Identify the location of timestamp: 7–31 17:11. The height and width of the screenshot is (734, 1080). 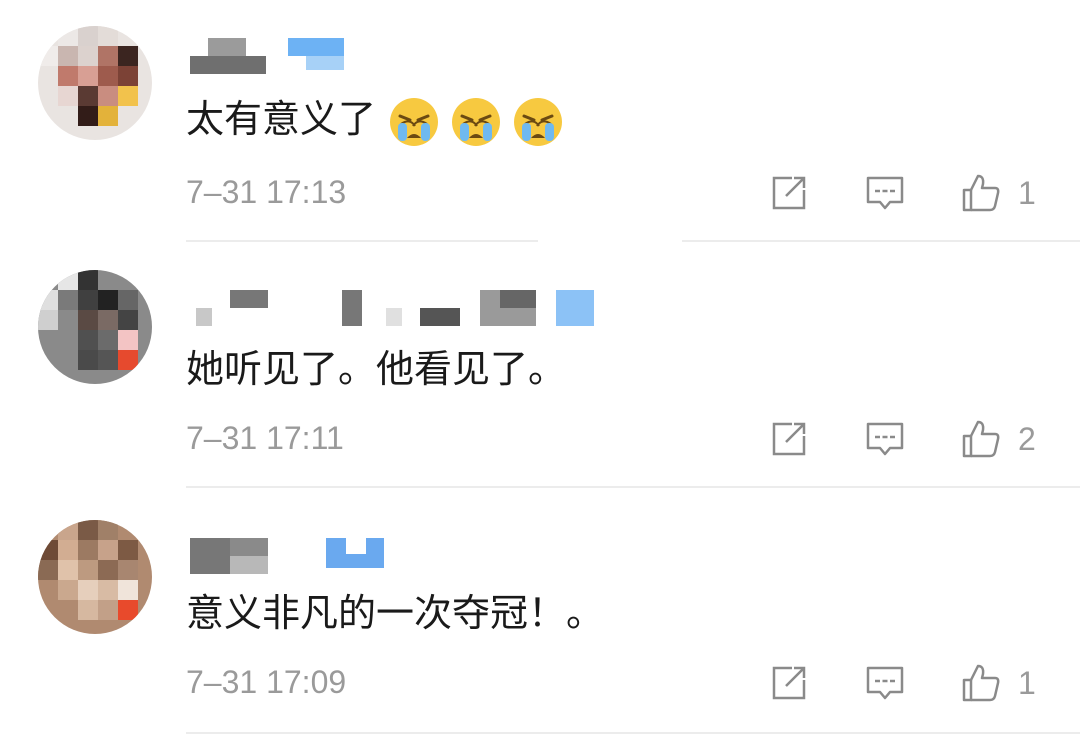
(265, 438).